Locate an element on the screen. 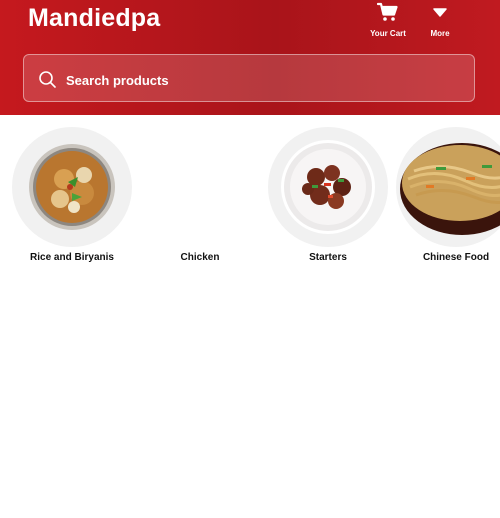  chicken-image-placeholder is located at coordinates (200, 187).